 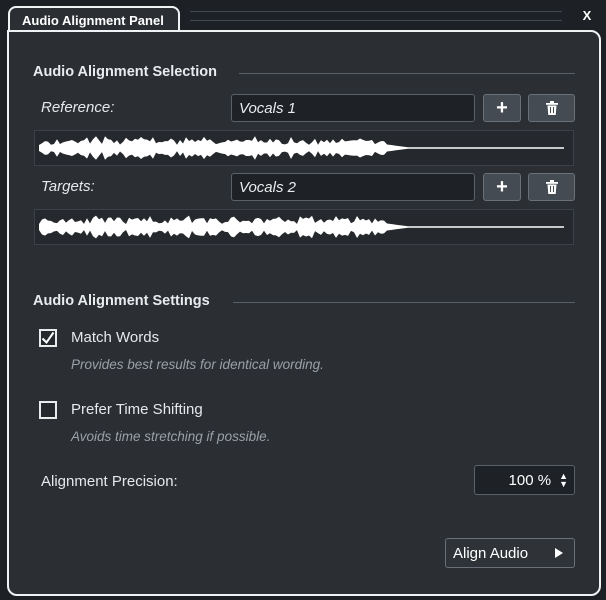 What do you see at coordinates (109, 481) in the screenshot?
I see `alignment-precision-label: Alignment Precision:` at bounding box center [109, 481].